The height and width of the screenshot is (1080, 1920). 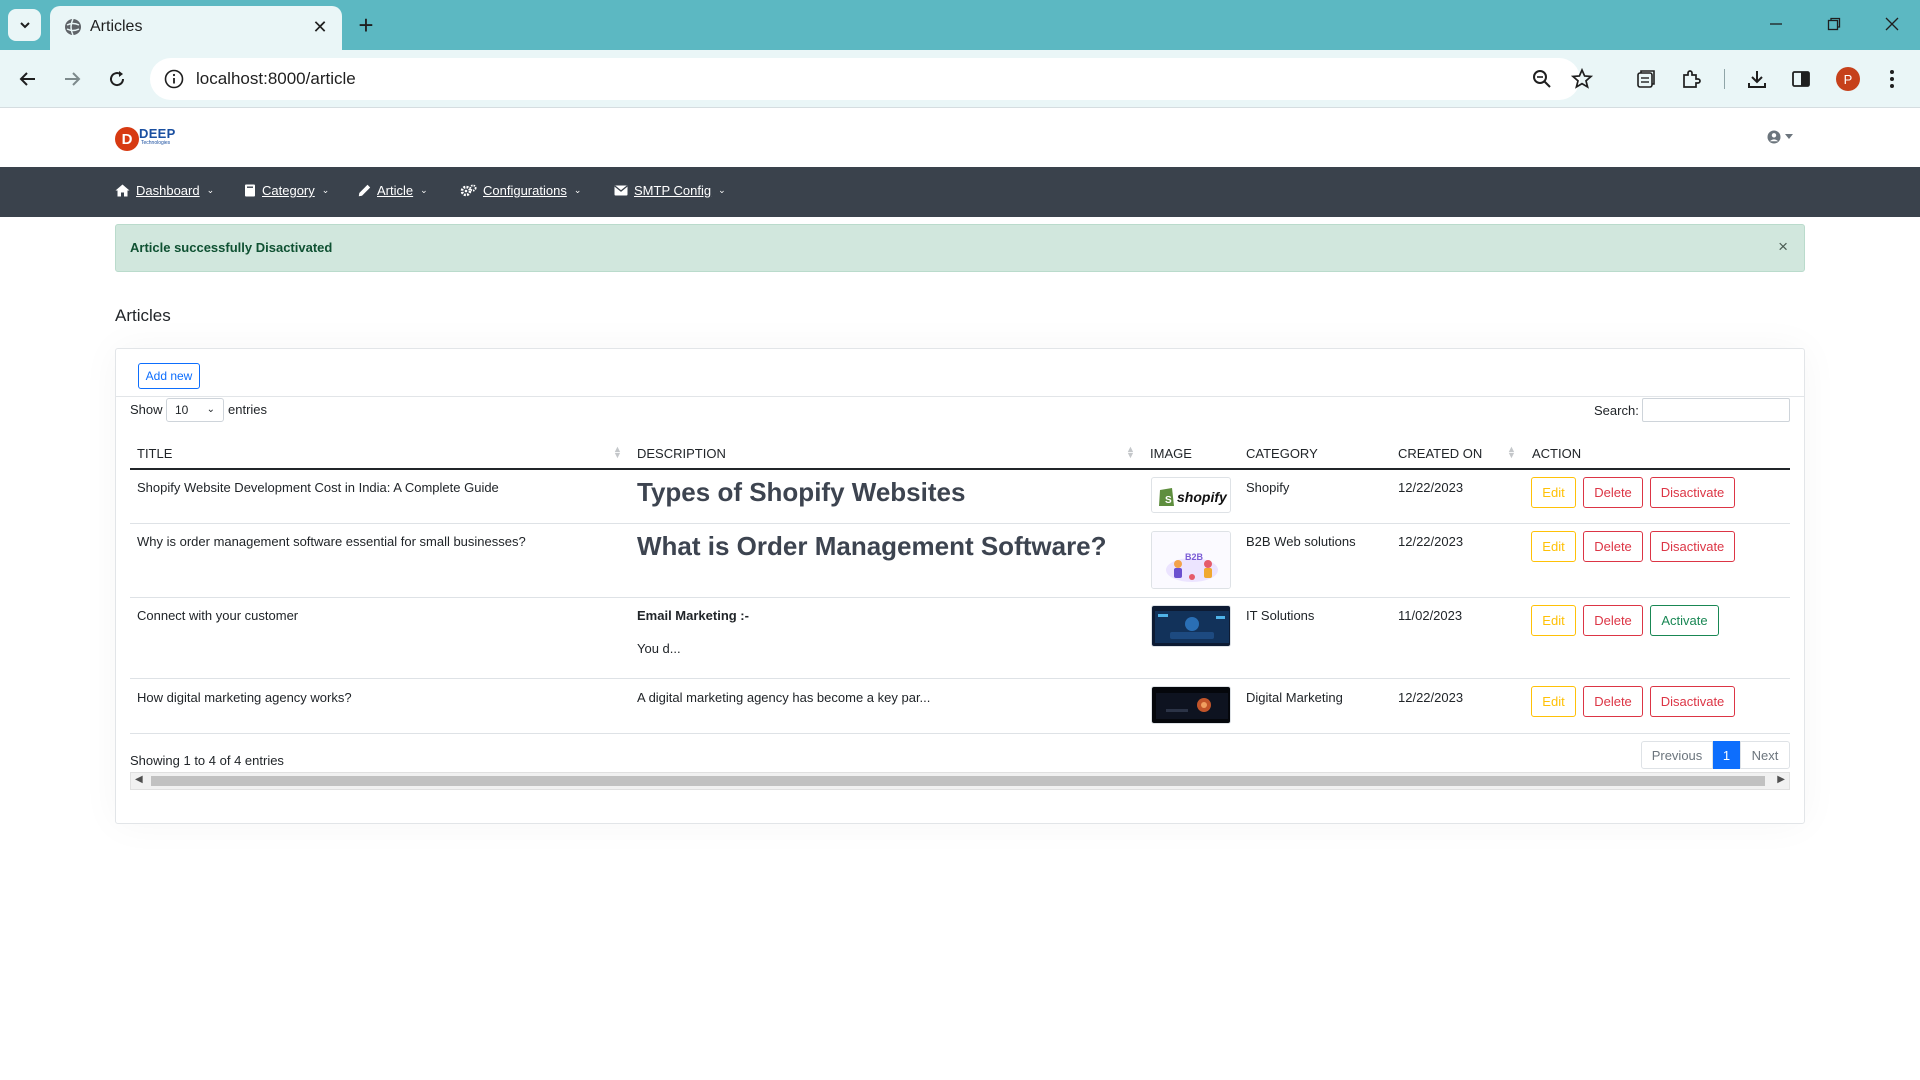 I want to click on nav-article: Article ⌄, so click(x=393, y=190).